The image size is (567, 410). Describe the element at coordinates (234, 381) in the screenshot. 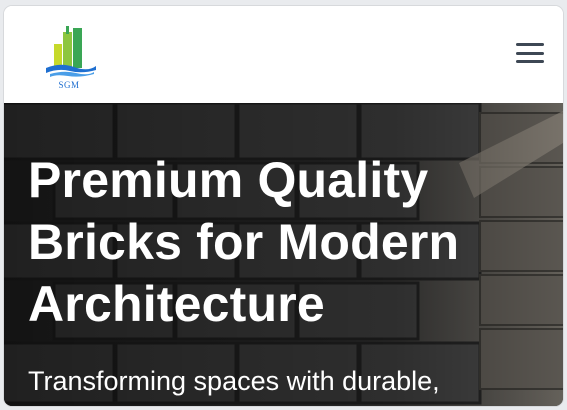

I see `hero-subtitle: Transforming spaces with durable,` at that location.